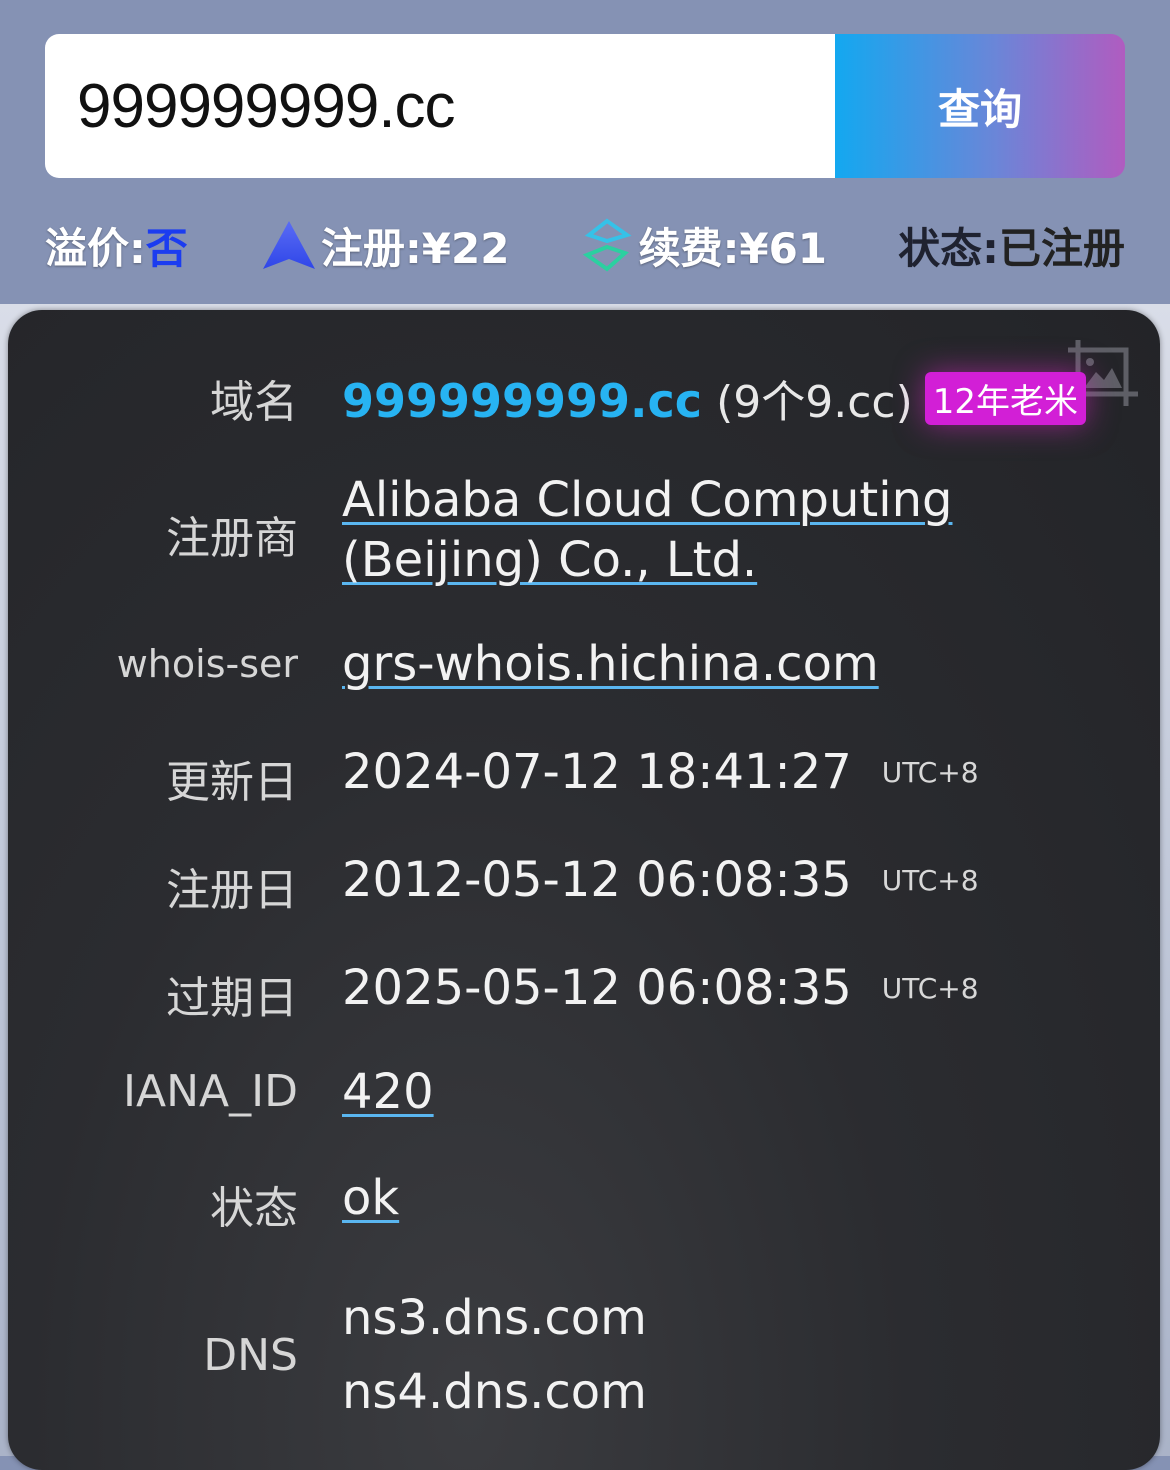  Describe the element at coordinates (494, 1392) in the screenshot. I see `dns-server-2: ns4.dns.com` at that location.